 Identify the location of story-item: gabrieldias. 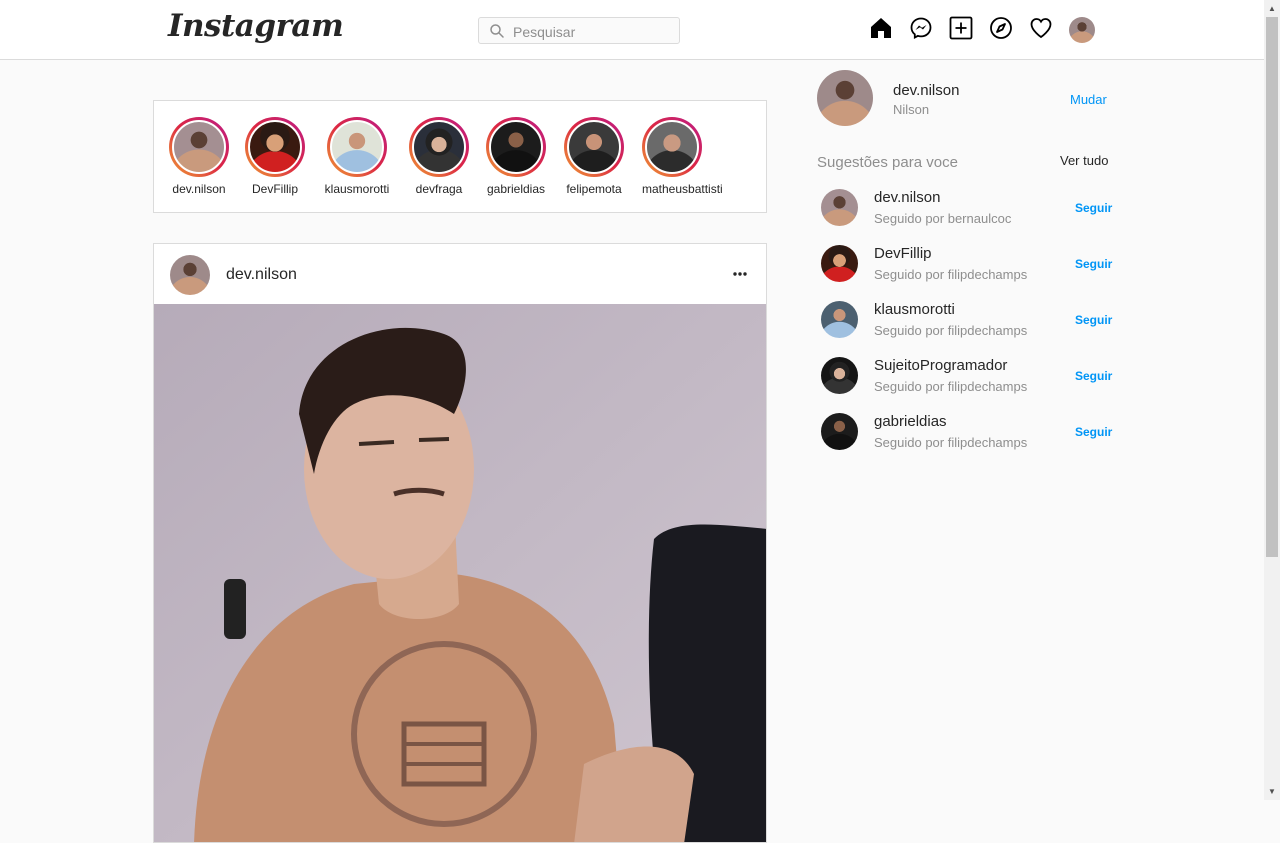
(516, 156).